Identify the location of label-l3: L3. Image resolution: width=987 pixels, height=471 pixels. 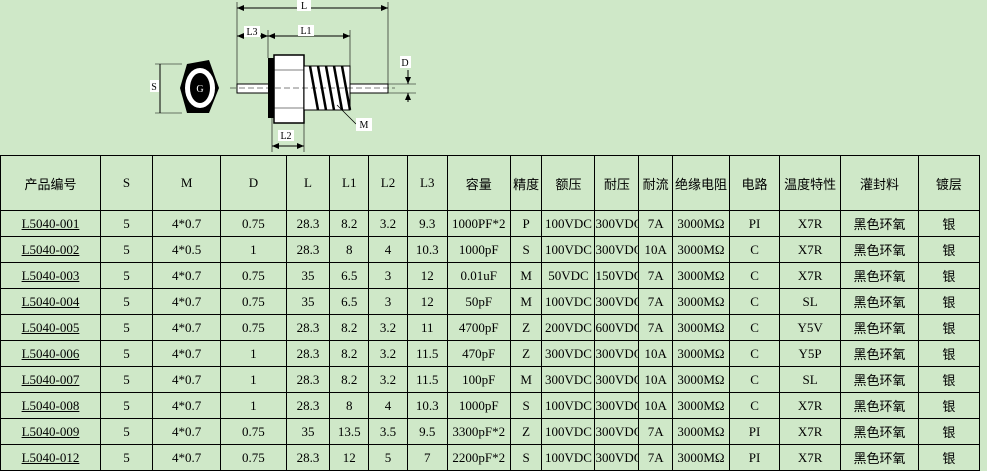
(251, 32).